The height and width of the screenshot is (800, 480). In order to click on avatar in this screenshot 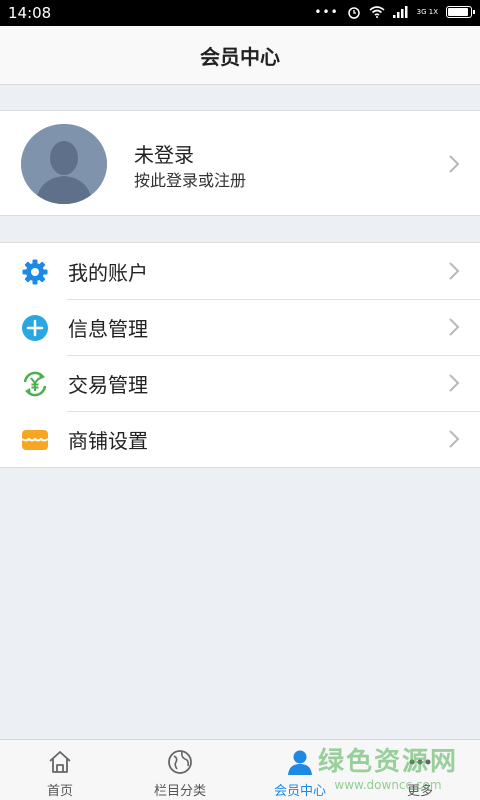, I will do `click(64, 164)`.